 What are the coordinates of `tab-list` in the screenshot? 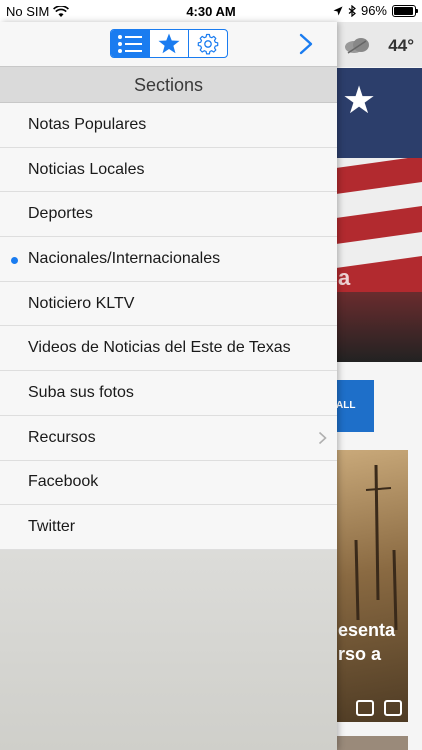 It's located at (130, 43).